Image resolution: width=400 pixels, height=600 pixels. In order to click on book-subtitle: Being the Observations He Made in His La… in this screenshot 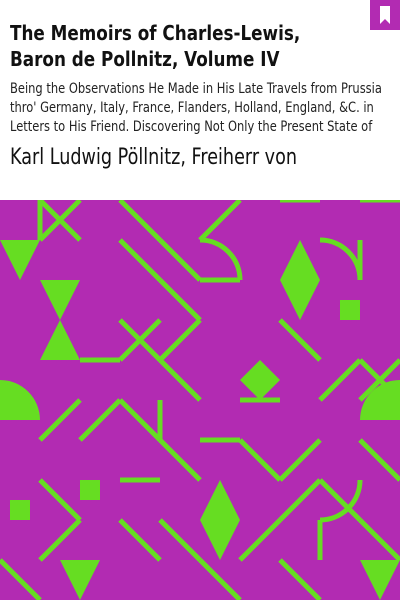, I will do `click(196, 108)`.